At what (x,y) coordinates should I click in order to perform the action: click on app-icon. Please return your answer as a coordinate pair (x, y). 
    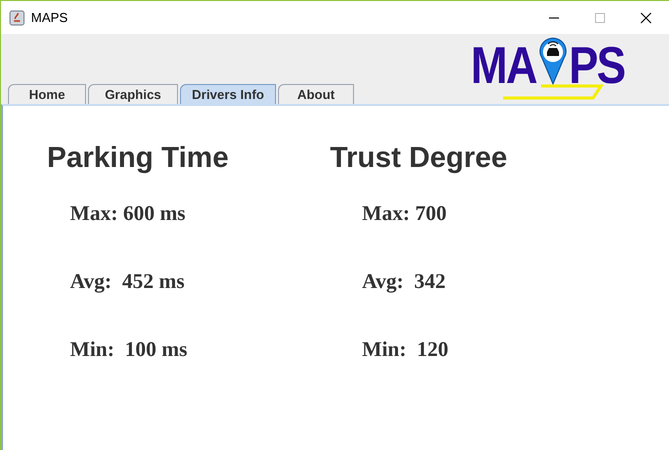
    Looking at the image, I should click on (17, 18).